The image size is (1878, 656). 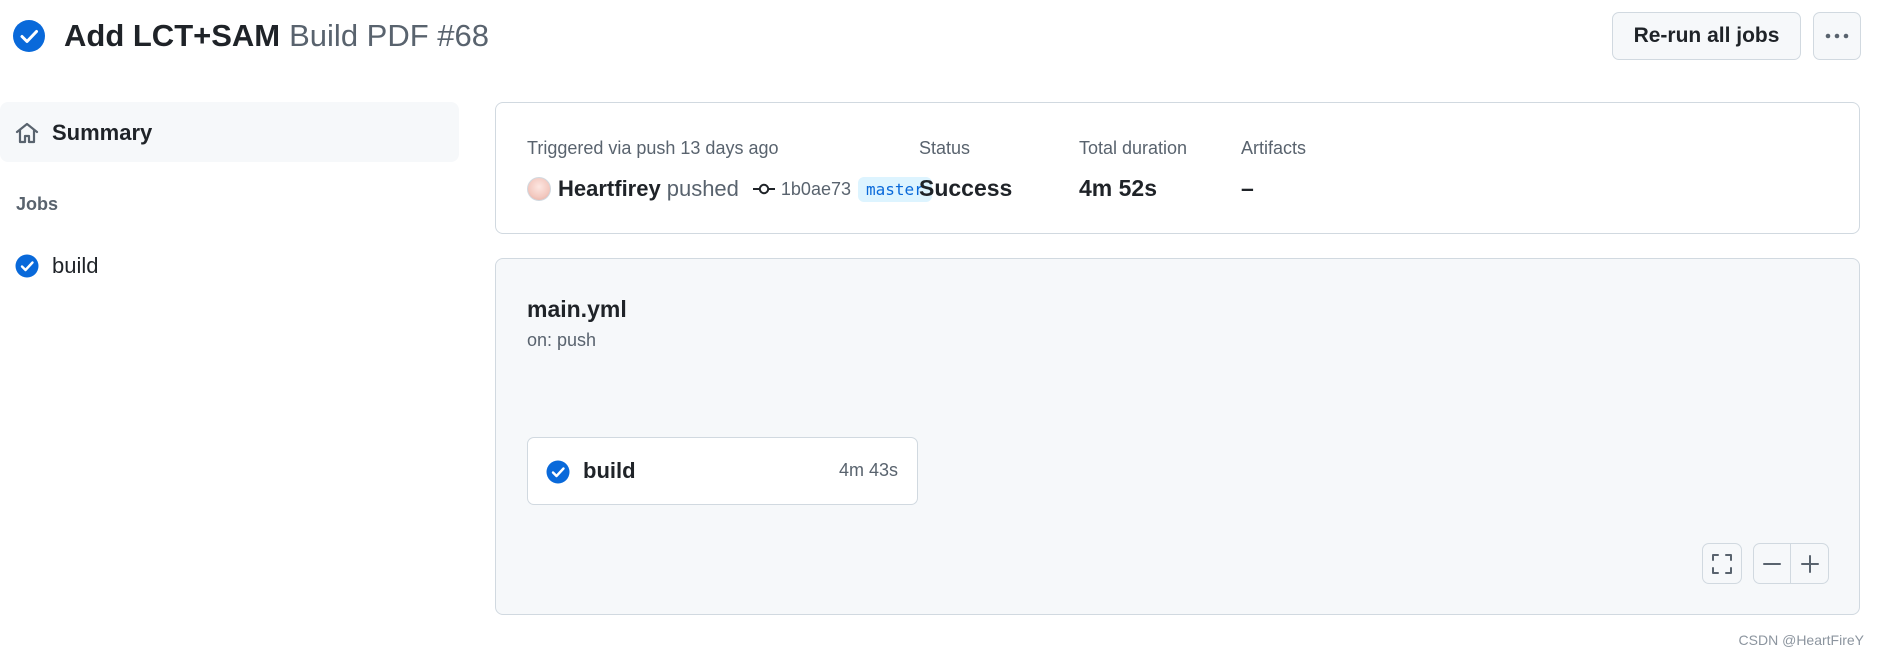 I want to click on artifacts-label: Artifacts, so click(x=1274, y=148).